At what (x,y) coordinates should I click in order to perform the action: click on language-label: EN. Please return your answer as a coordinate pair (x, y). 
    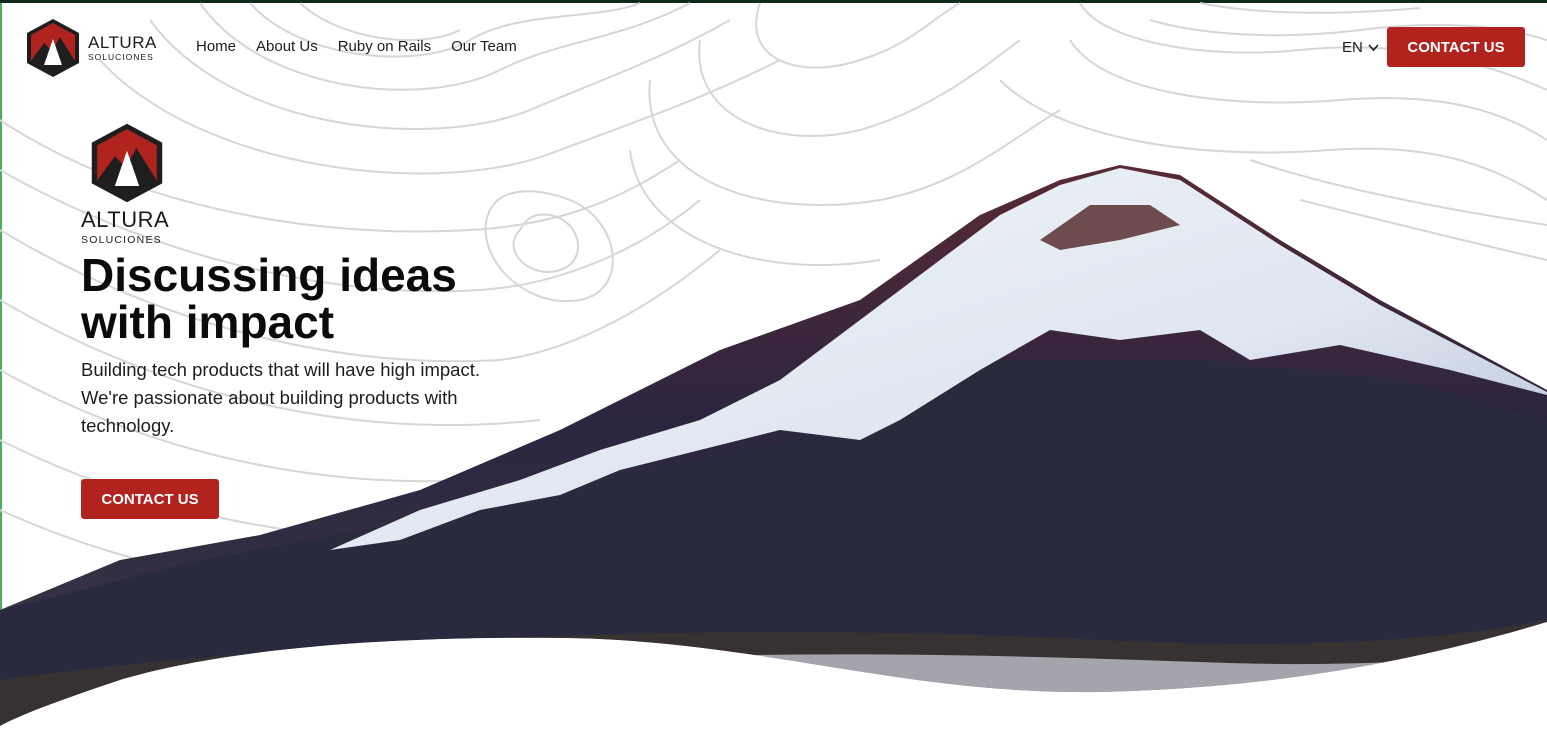
    Looking at the image, I should click on (1352, 47).